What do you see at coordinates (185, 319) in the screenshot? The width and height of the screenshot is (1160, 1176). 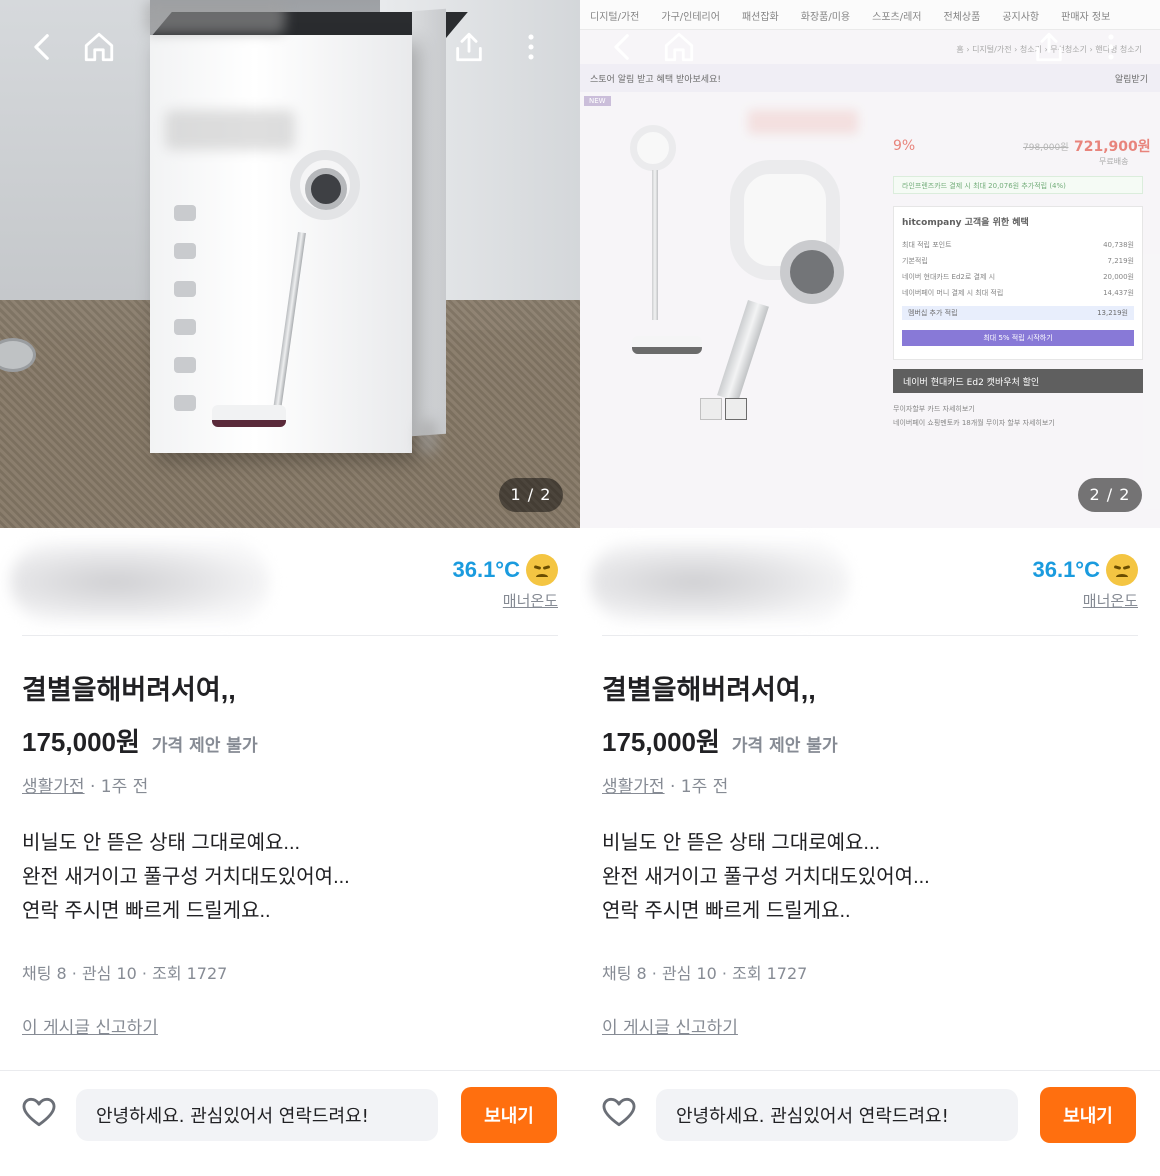 I see `box-feature-icons` at bounding box center [185, 319].